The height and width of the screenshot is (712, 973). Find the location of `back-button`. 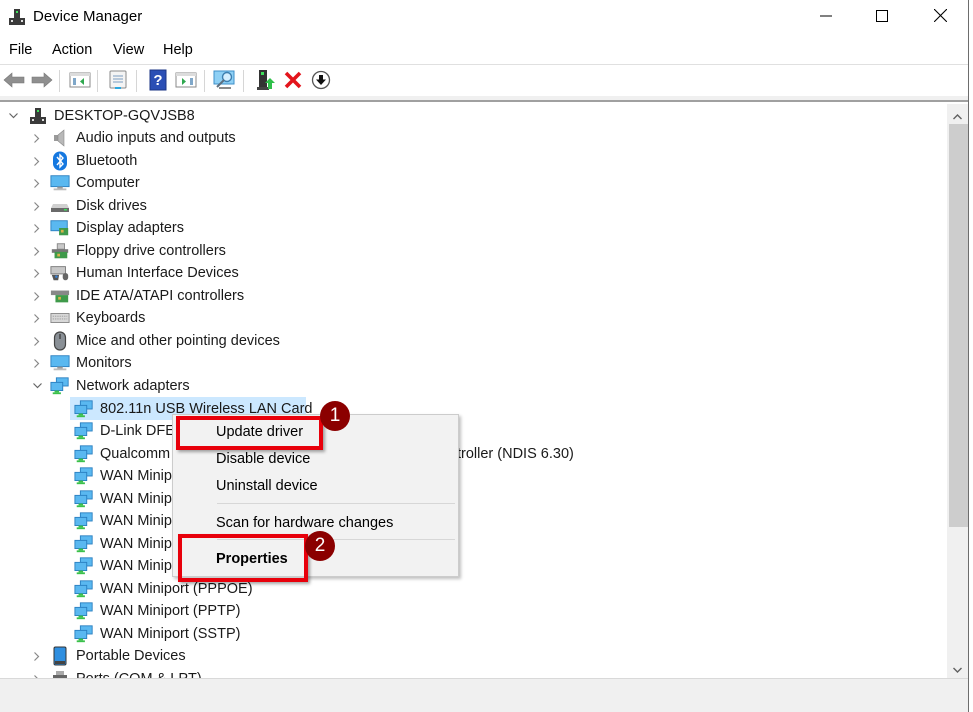

back-button is located at coordinates (14, 81).